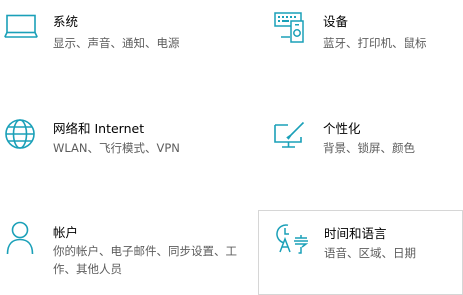 Image resolution: width=463 pixels, height=295 pixels. What do you see at coordinates (116, 148) in the screenshot?
I see `tile-description: WLAN、飞行模式、VPN` at bounding box center [116, 148].